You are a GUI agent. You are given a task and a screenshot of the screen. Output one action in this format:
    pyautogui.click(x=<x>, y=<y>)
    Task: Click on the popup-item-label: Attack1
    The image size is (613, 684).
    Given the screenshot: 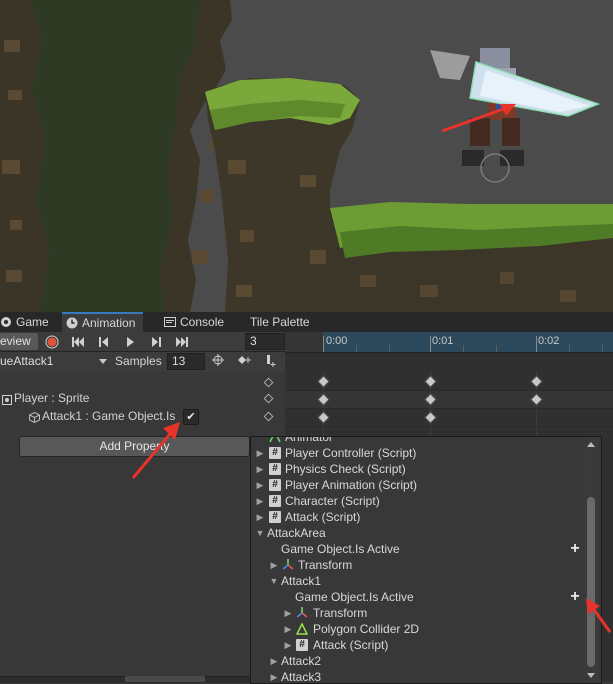 What is the action you would take?
    pyautogui.click(x=301, y=581)
    